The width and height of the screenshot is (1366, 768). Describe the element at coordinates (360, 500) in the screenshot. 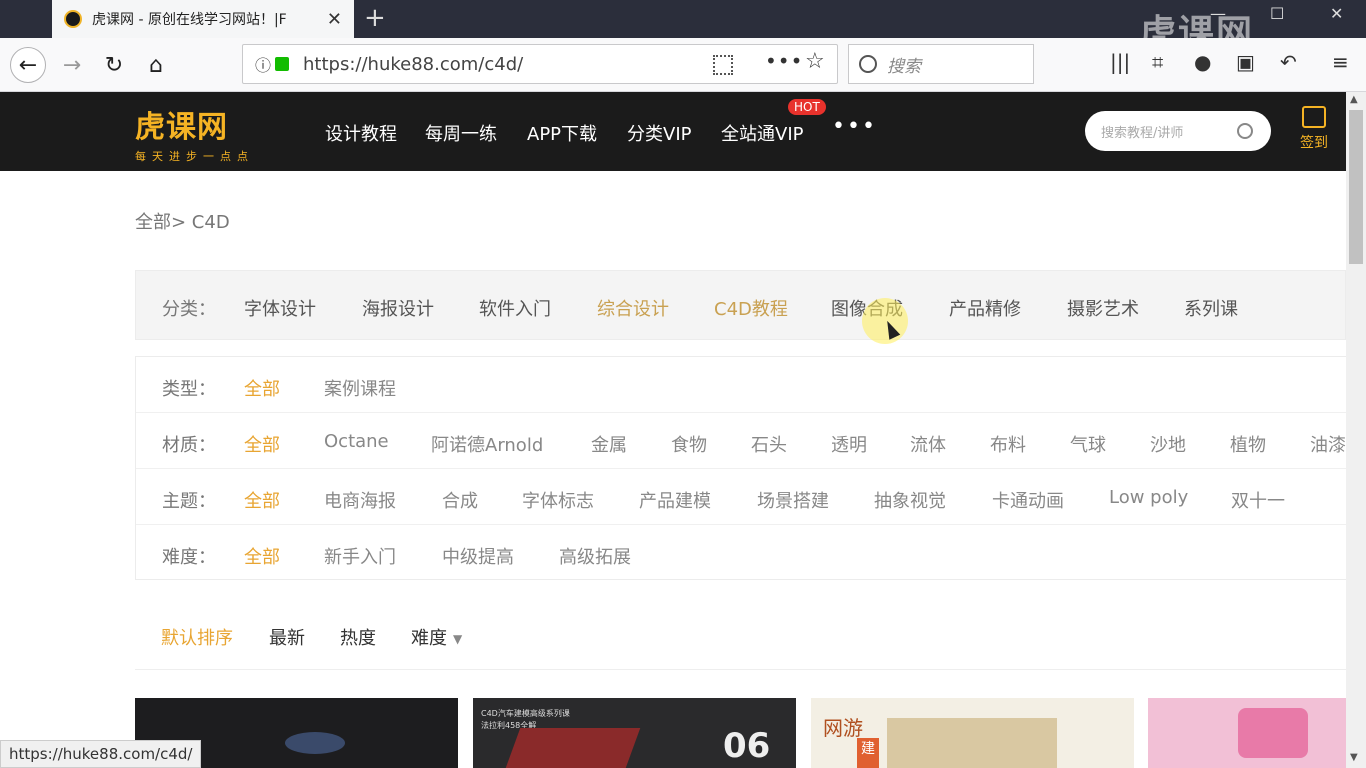

I see `filter-theme-ecommerce: 电商海报` at that location.